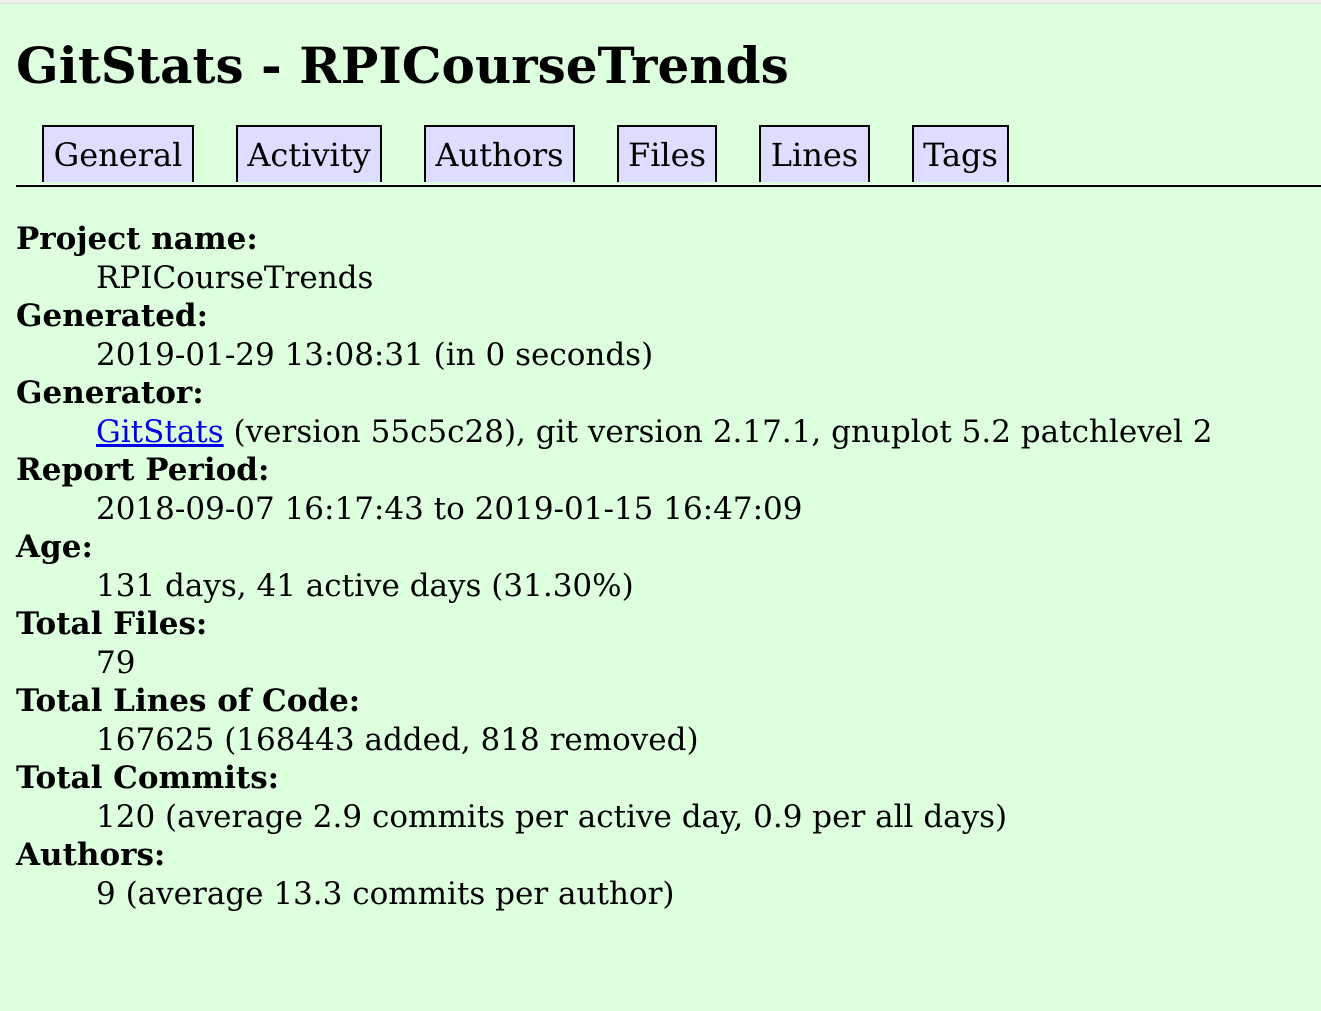 This screenshot has height=1011, width=1321. Describe the element at coordinates (118, 153) in the screenshot. I see `tab-general: General` at that location.